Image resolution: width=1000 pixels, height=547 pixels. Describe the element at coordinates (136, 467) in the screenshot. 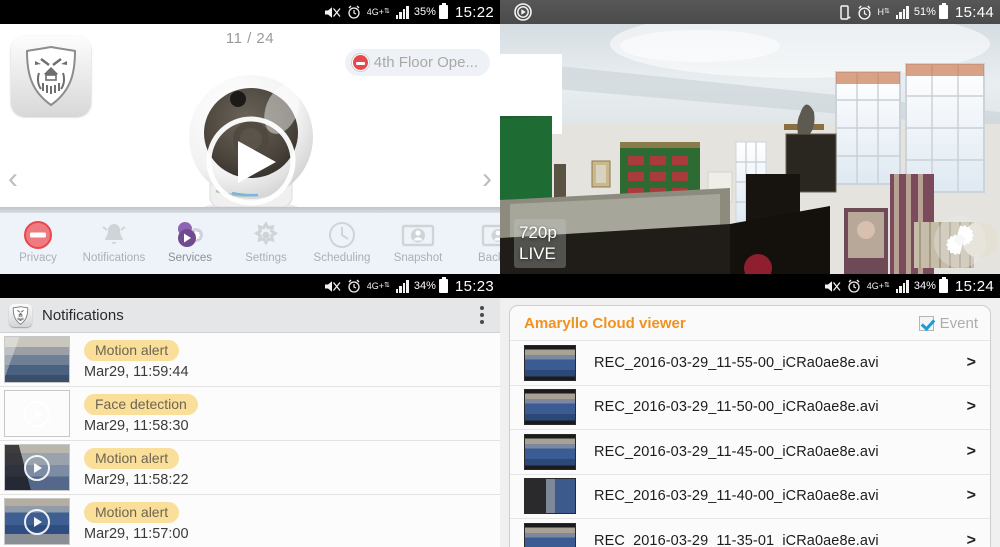

I see `notification-meta: Motion alert Mar29, 11:58:22` at that location.